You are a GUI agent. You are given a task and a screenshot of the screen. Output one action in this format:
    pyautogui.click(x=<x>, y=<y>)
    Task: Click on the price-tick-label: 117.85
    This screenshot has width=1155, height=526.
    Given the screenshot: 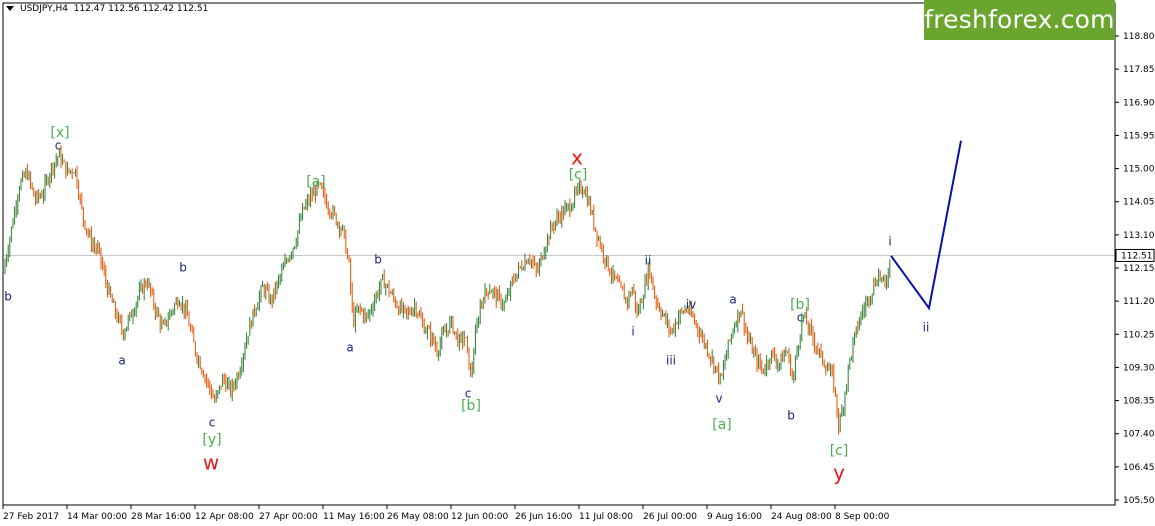 What is the action you would take?
    pyautogui.click(x=1139, y=70)
    